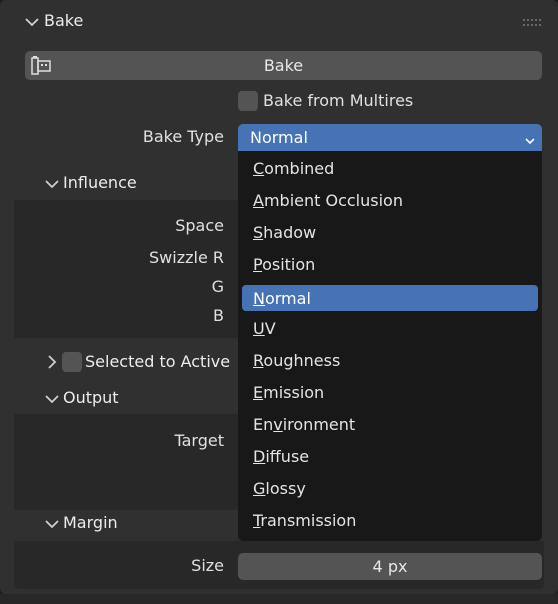 Image resolution: width=558 pixels, height=604 pixels. I want to click on bake-type-option-combined: Combined, so click(293, 170).